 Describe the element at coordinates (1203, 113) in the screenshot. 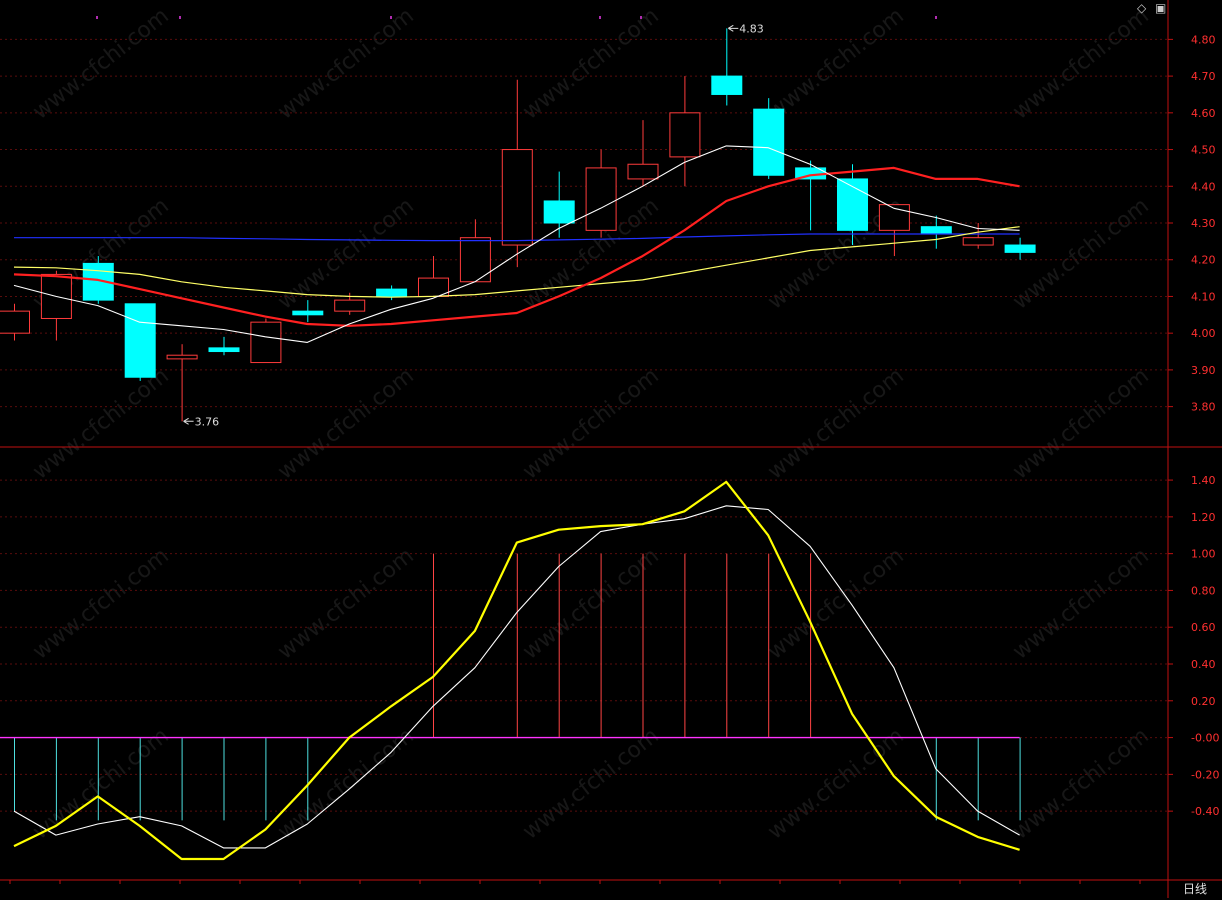

I see `y-tick-label: 4.60` at that location.